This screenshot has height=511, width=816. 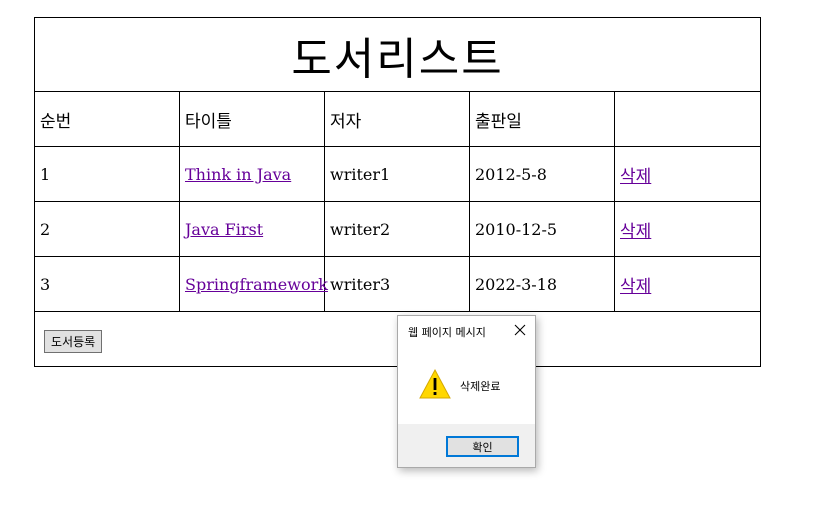 I want to click on book-title-link: Springframework, so click(x=256, y=284).